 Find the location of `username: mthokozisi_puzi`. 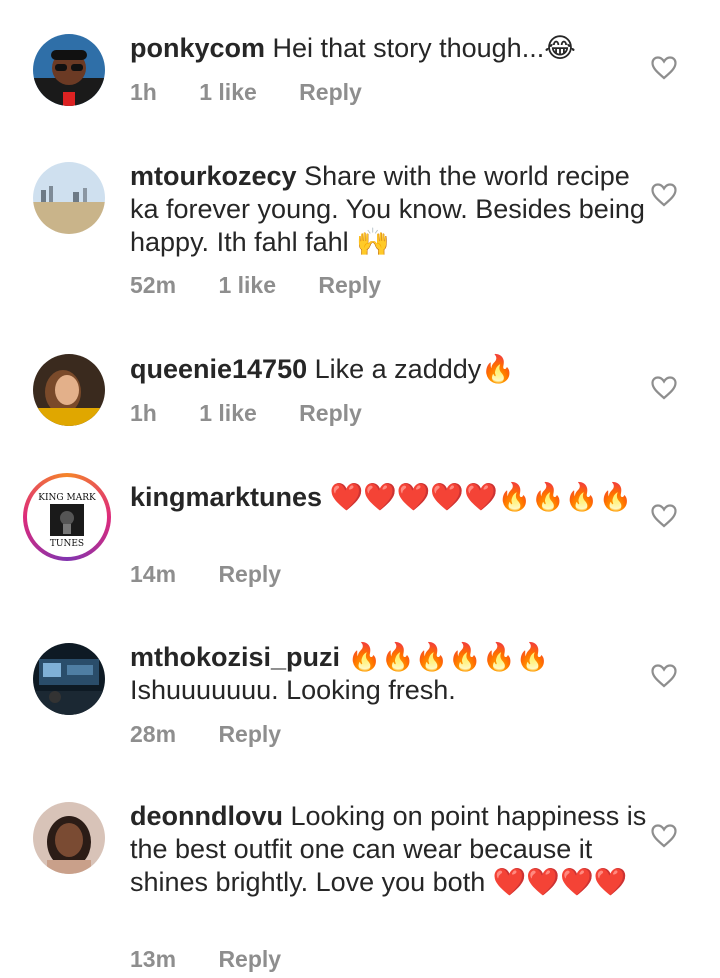

username: mthokozisi_puzi is located at coordinates (235, 657).